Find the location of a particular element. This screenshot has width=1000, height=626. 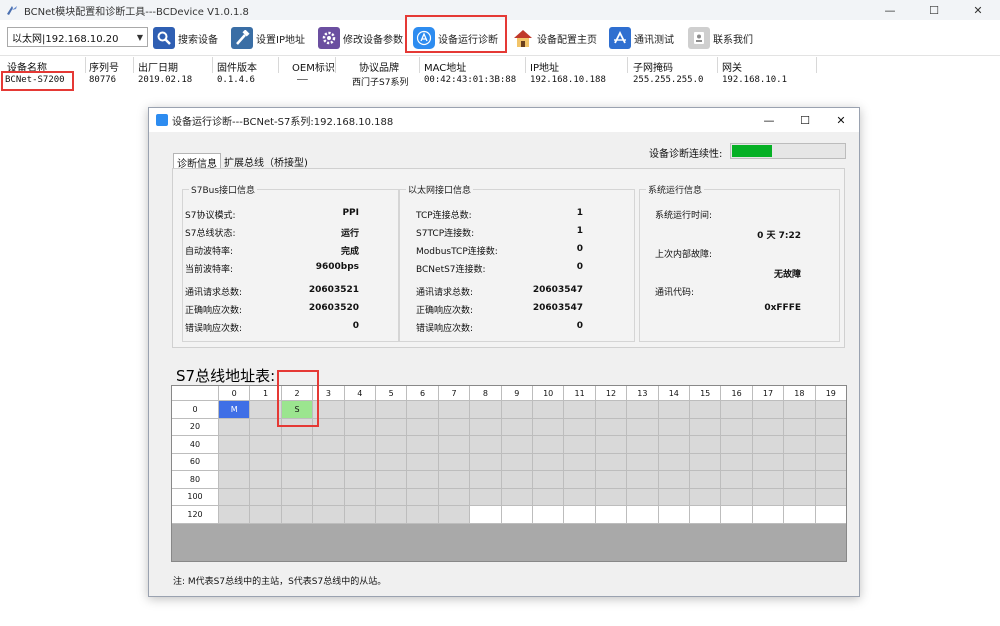

comm-test-button: 通讯测试 is located at coordinates (641, 38).